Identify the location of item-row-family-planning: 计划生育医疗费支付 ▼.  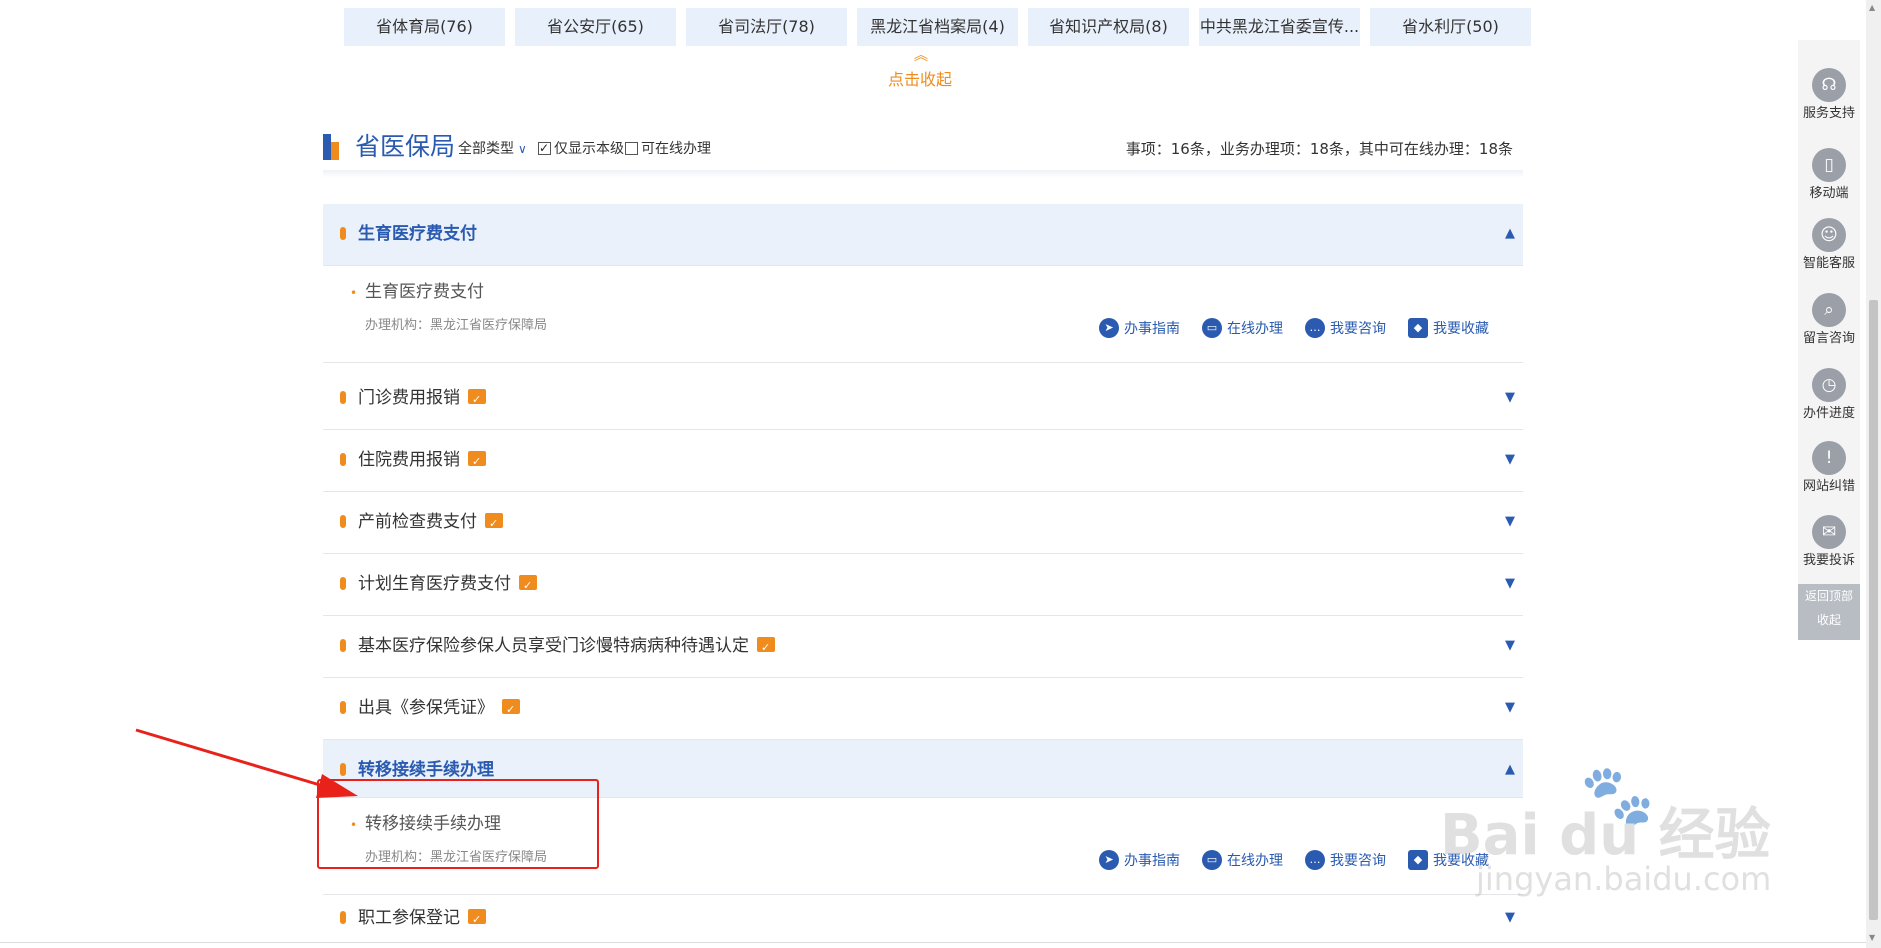
(923, 585).